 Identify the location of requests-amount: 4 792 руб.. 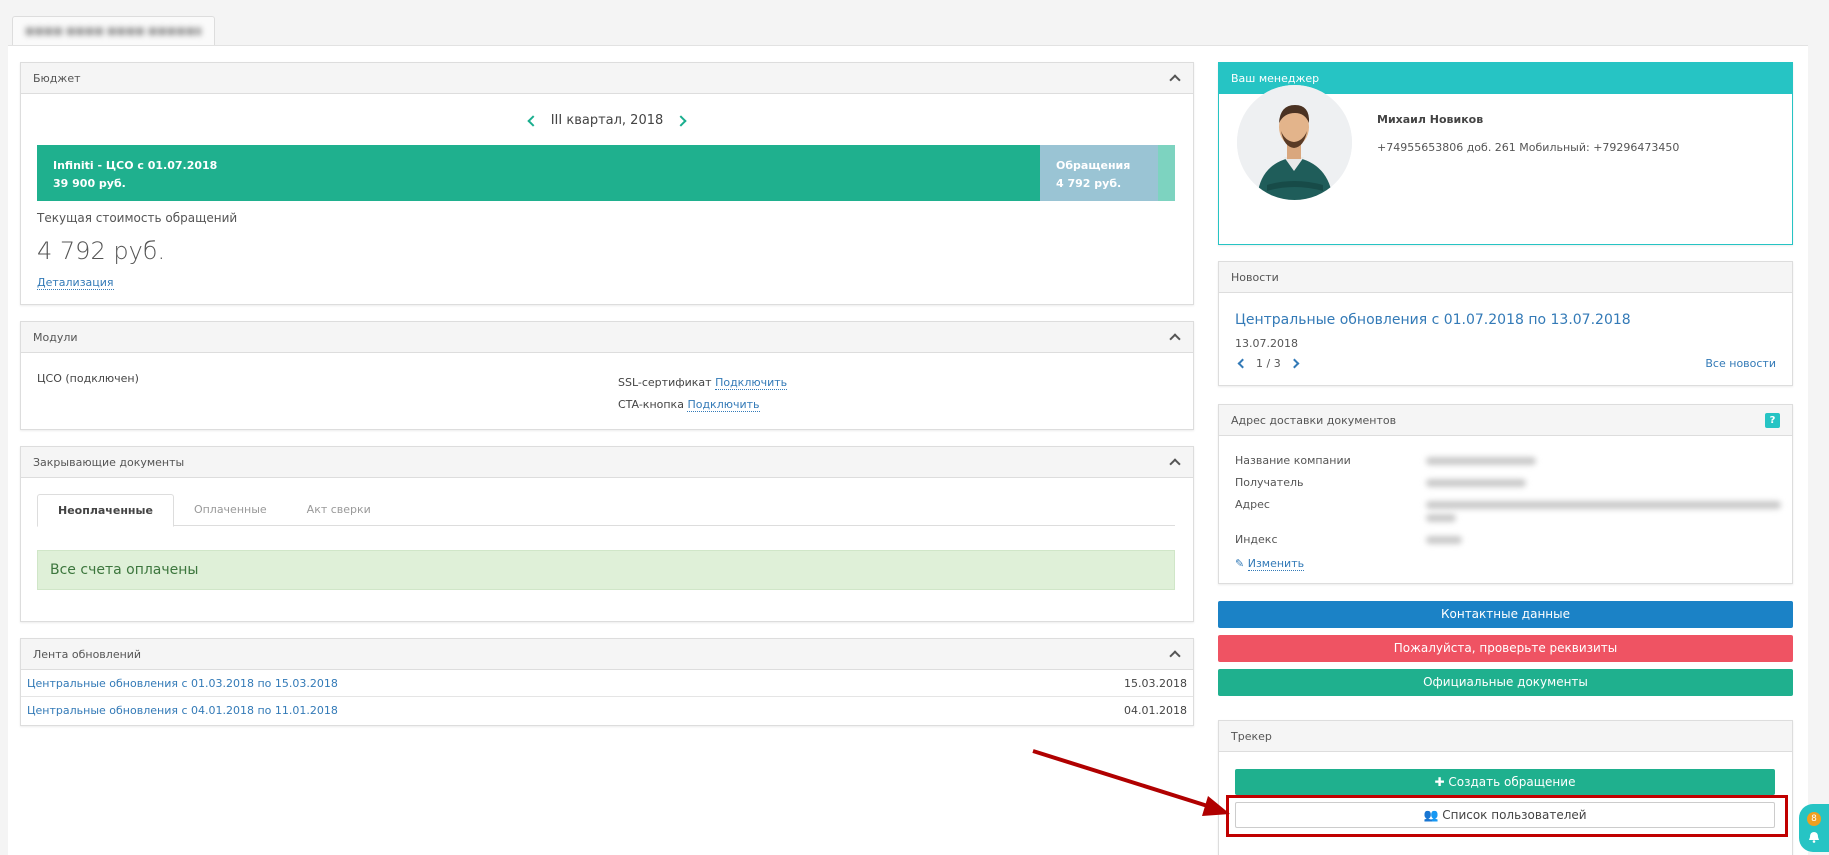
(1089, 183).